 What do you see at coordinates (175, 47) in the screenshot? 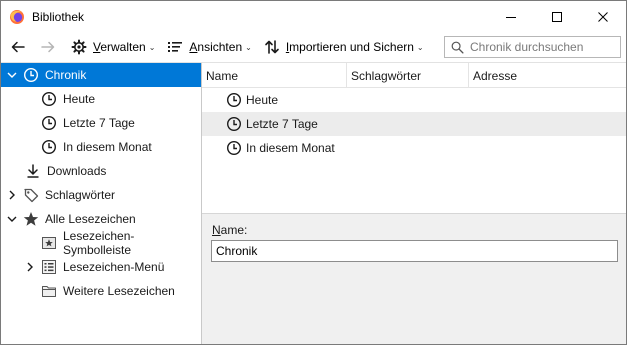
I see `list-view-icon` at bounding box center [175, 47].